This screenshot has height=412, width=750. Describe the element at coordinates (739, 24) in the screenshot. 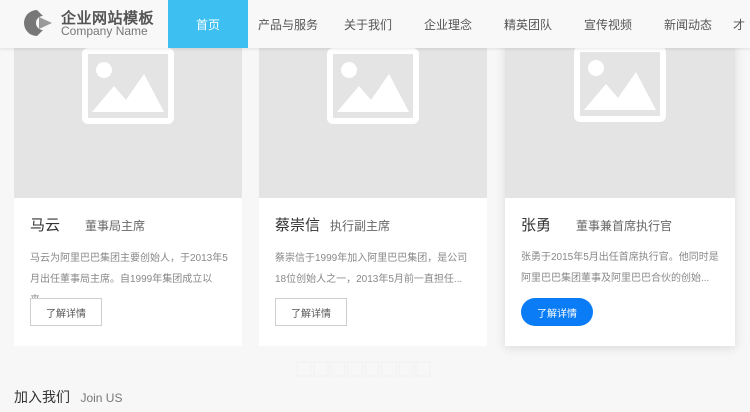

I see `nav-overflow-item: 才` at that location.